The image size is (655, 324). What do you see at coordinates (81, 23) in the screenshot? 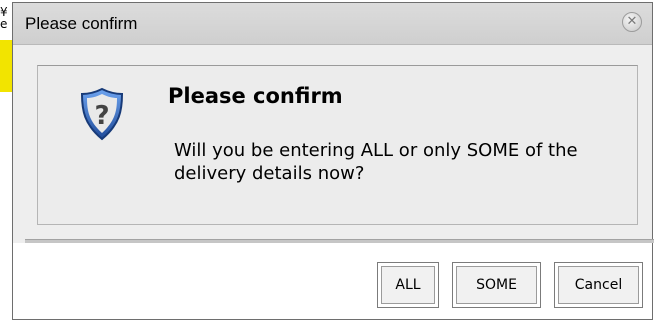
I see `dialog-title: Please confirm` at bounding box center [81, 23].